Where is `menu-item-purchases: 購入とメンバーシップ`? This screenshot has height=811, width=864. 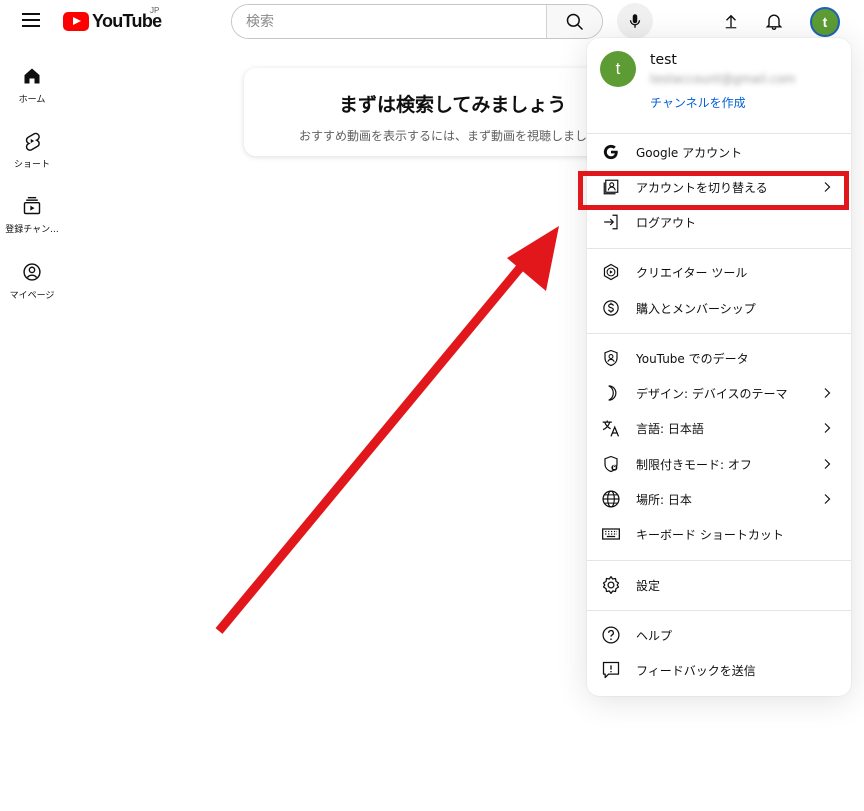 menu-item-purchases: 購入とメンバーシップ is located at coordinates (719, 308).